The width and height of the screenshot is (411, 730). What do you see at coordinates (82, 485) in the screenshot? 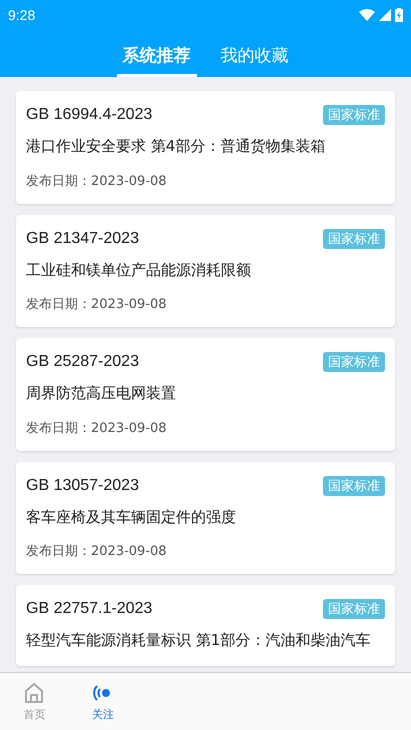
I see `standard-code: GB 13057-2023` at bounding box center [82, 485].